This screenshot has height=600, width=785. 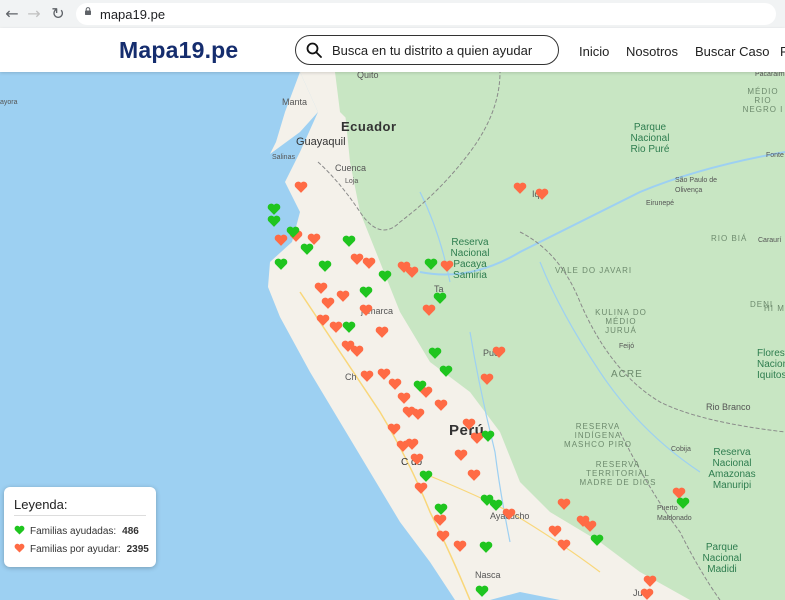 I want to click on label-ayora: ayora, so click(x=9, y=102).